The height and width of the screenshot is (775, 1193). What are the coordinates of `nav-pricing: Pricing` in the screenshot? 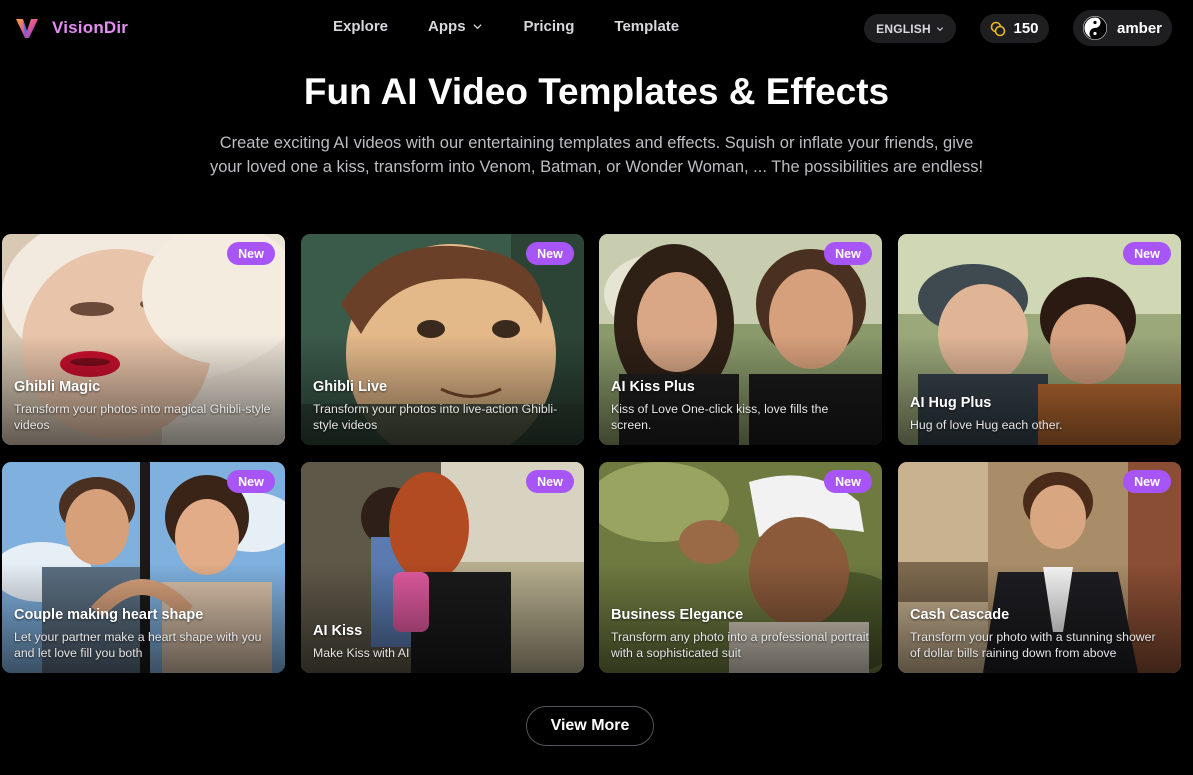 It's located at (549, 26).